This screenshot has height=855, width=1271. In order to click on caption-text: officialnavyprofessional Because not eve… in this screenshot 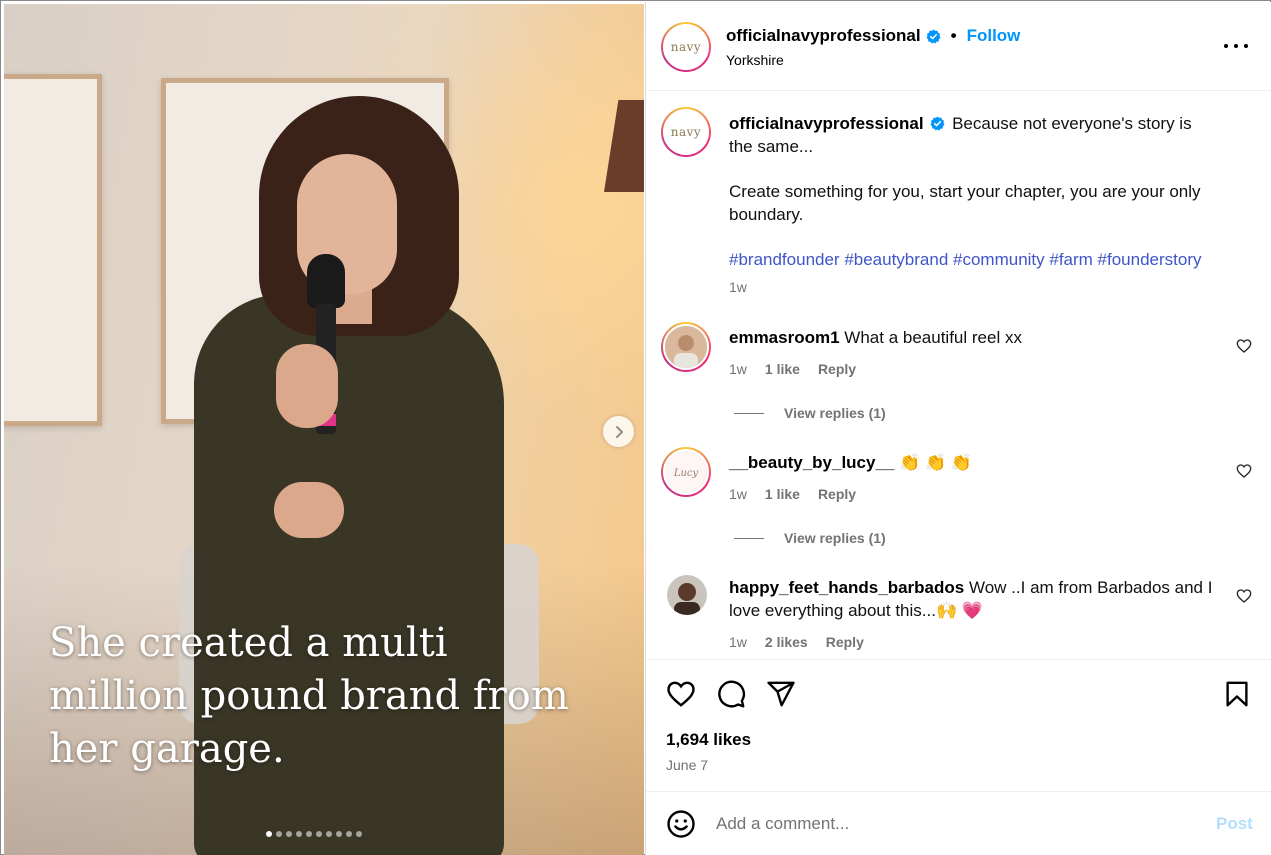, I will do `click(974, 191)`.